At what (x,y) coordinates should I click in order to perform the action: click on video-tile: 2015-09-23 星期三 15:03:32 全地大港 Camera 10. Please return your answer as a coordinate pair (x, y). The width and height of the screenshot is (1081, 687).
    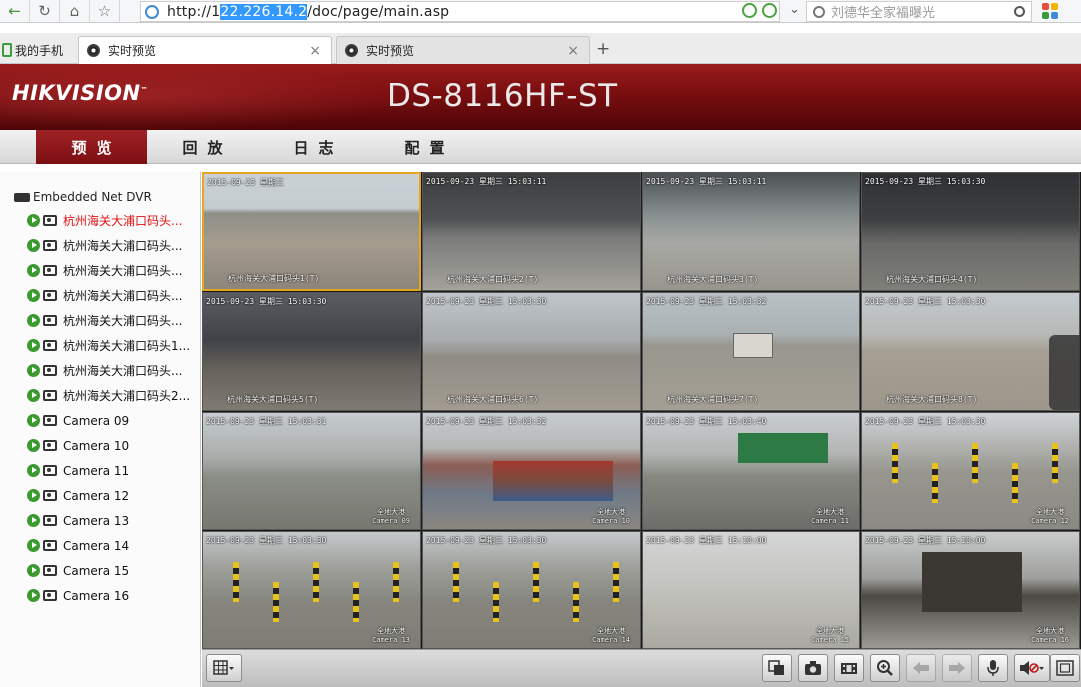
    Looking at the image, I should click on (531, 471).